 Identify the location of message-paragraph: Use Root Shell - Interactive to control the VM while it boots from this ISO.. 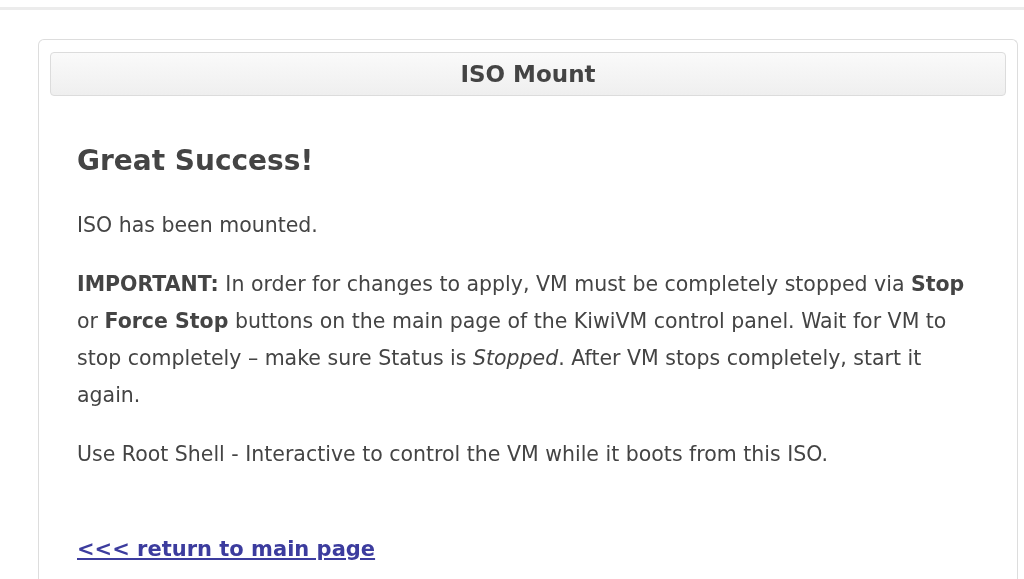
(453, 454).